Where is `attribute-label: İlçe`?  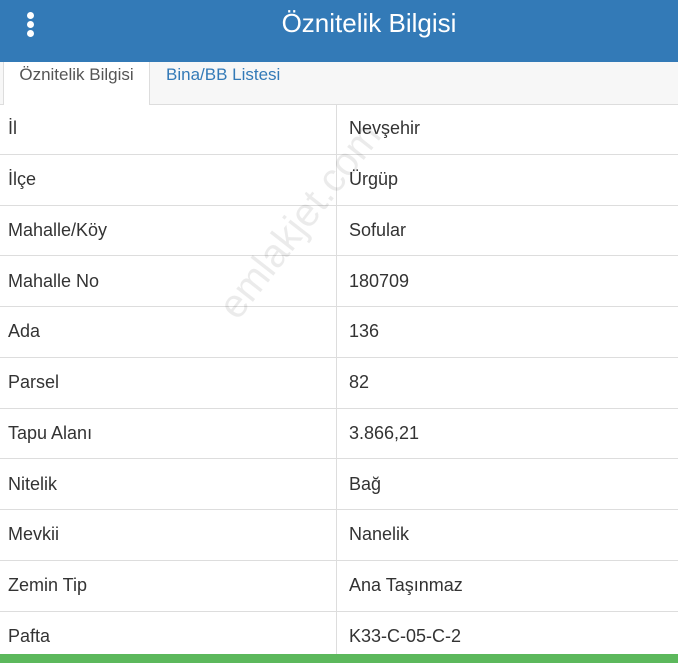
attribute-label: İlçe is located at coordinates (22, 179).